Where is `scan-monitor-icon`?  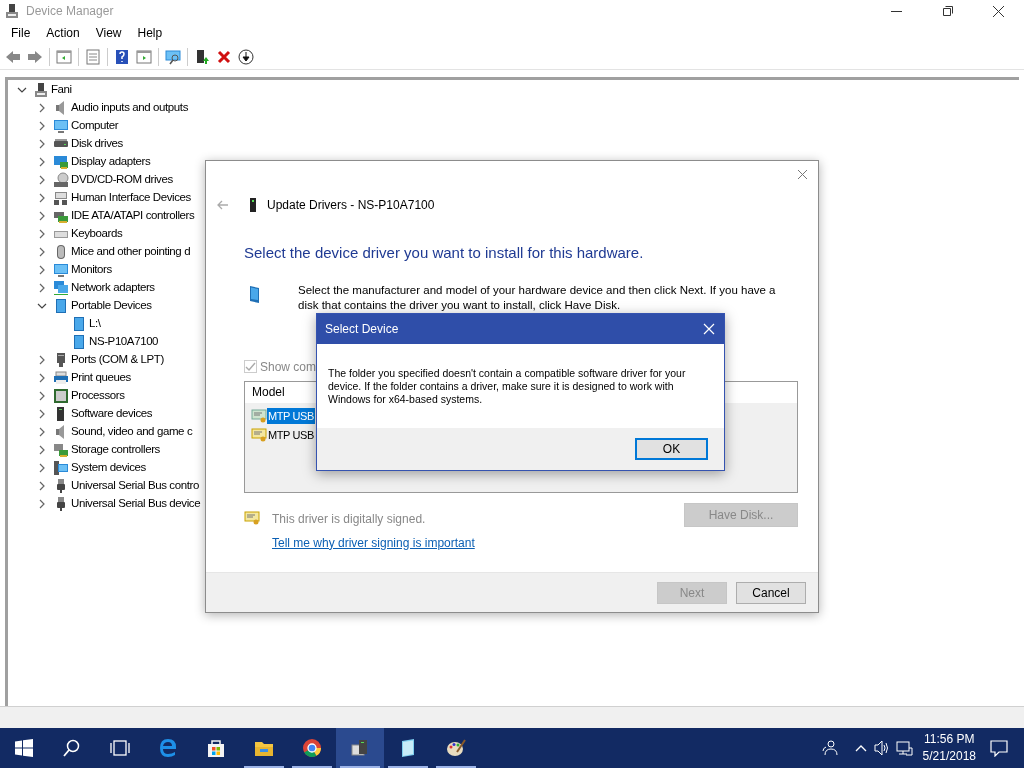 scan-monitor-icon is located at coordinates (173, 56).